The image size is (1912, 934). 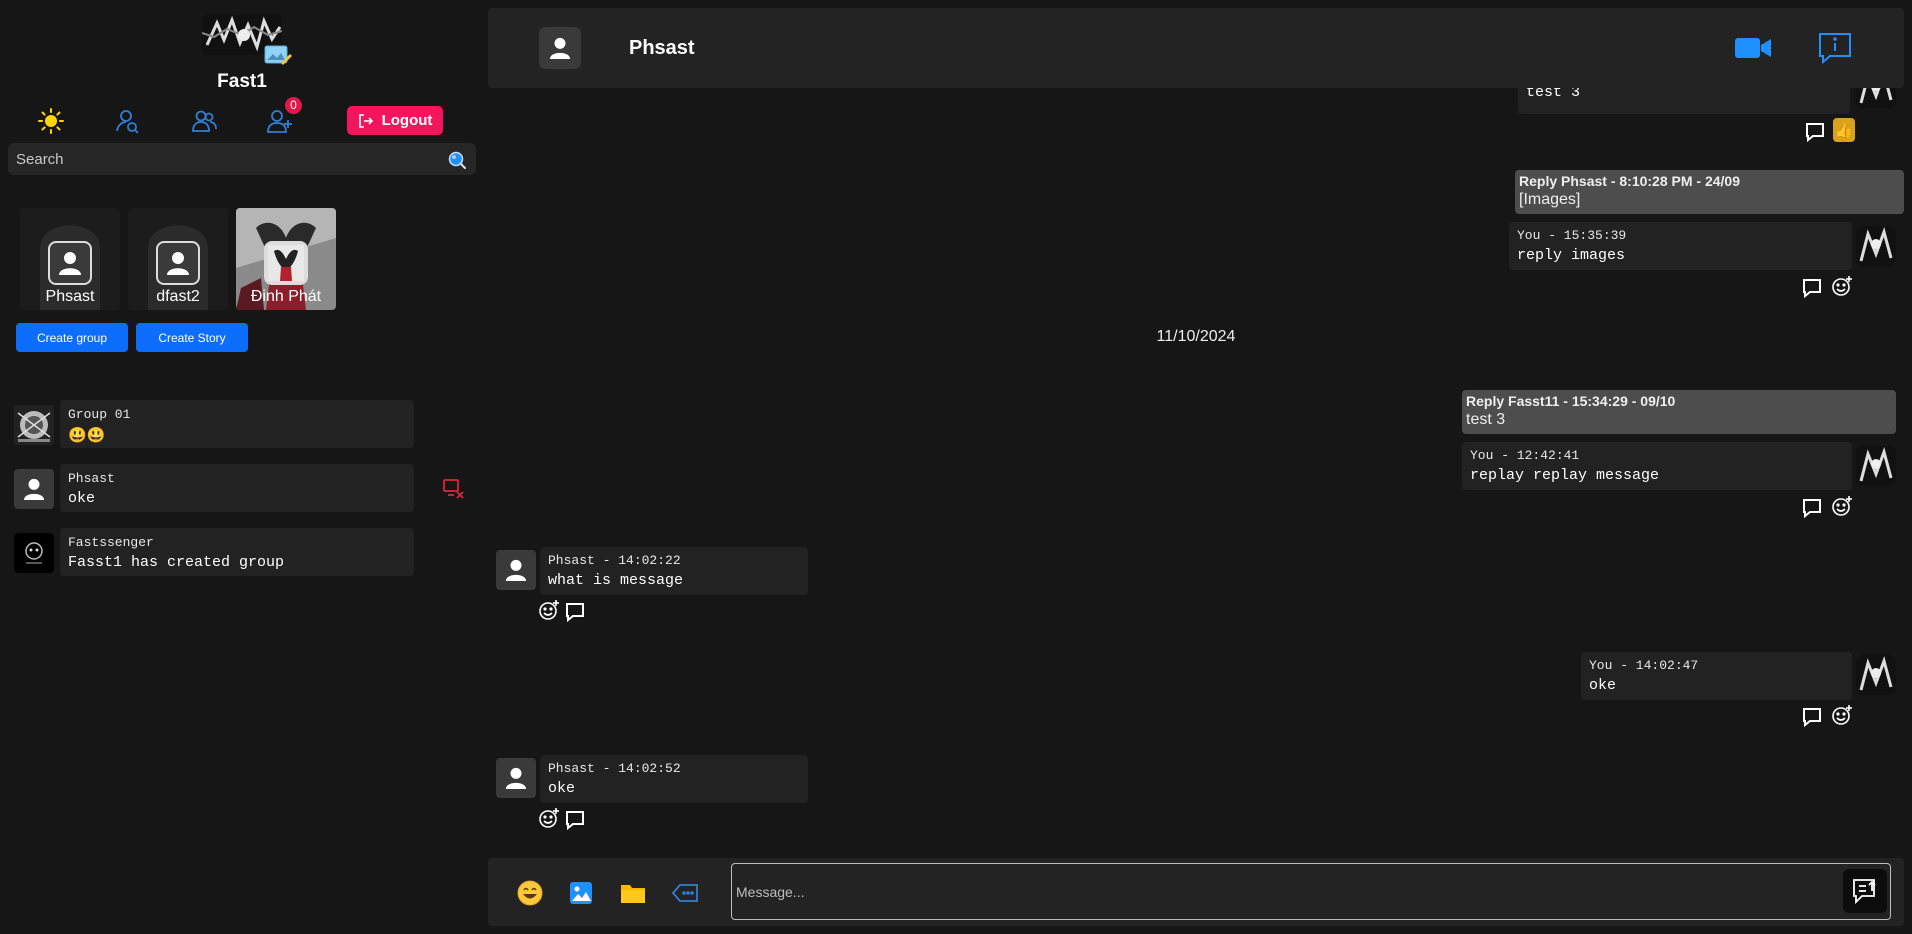 I want to click on conversation-name: Group 01, so click(x=99, y=414).